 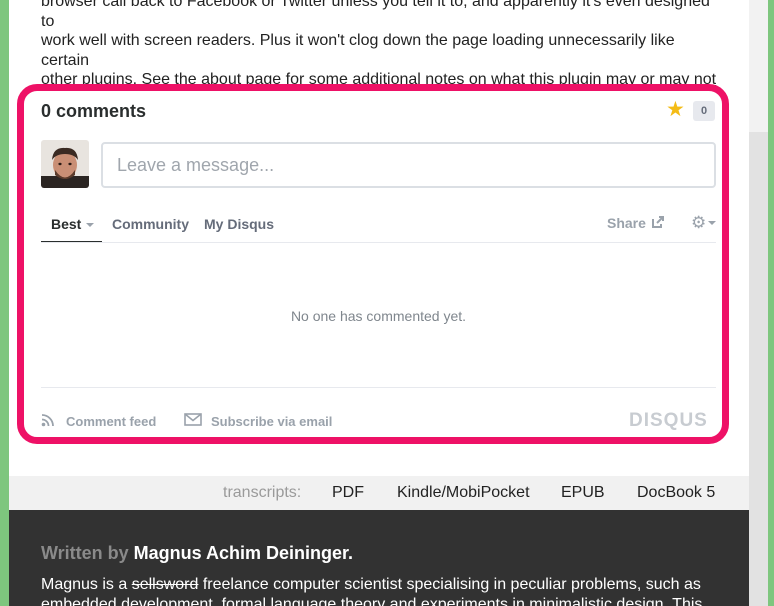 I want to click on author-period: ., so click(x=351, y=553).